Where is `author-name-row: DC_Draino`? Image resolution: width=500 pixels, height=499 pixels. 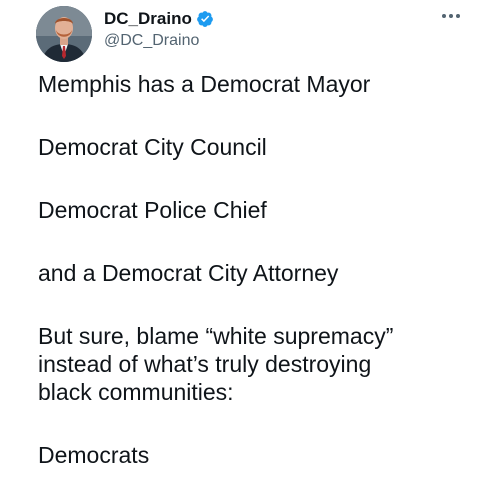
author-name-row: DC_Draino is located at coordinates (159, 19).